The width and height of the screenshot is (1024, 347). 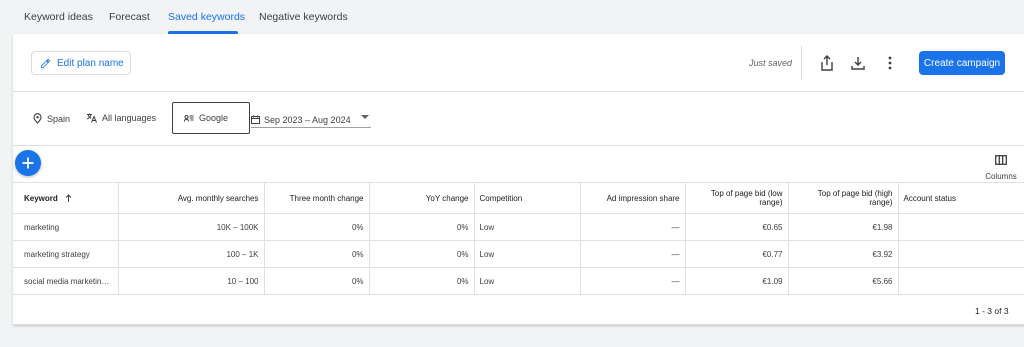 What do you see at coordinates (191, 254) in the screenshot?
I see `cell-avg-monthly-searches: 100 – 1K` at bounding box center [191, 254].